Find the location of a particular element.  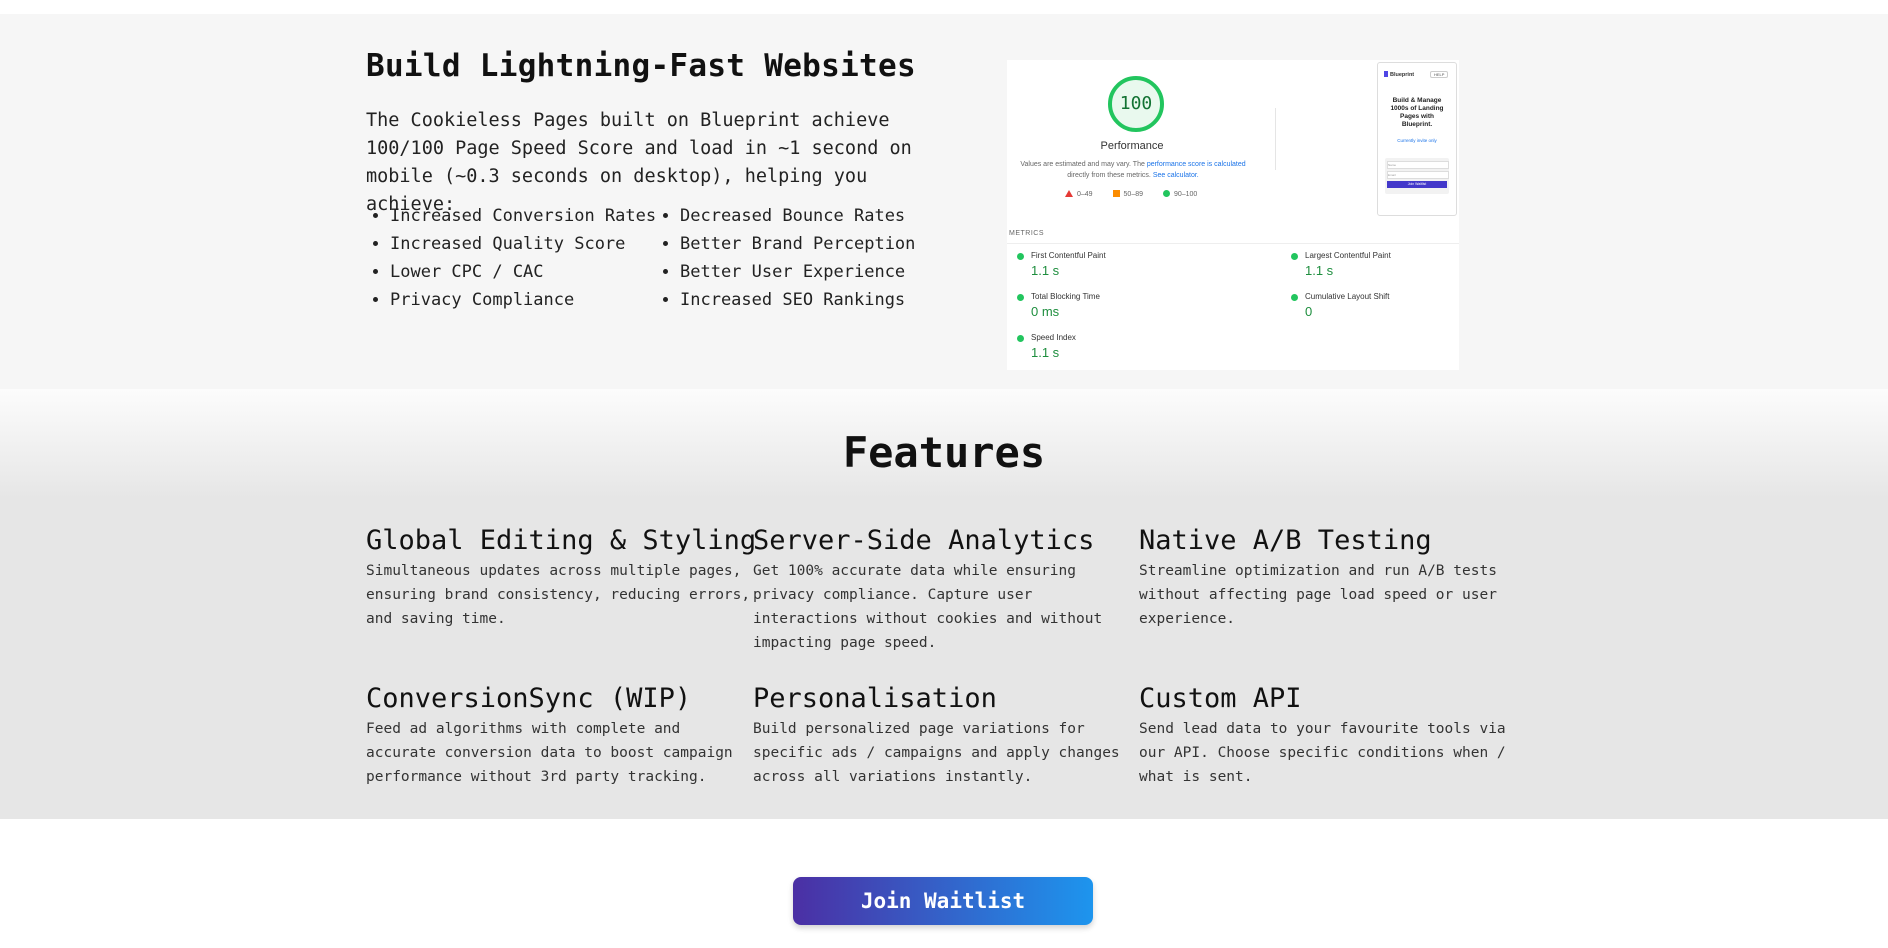

legend-pass: 90–100 is located at coordinates (1179, 194).